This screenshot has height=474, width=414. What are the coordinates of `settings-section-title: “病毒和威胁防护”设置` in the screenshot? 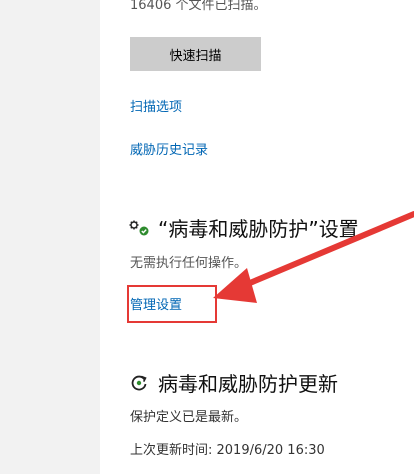 It's located at (258, 229).